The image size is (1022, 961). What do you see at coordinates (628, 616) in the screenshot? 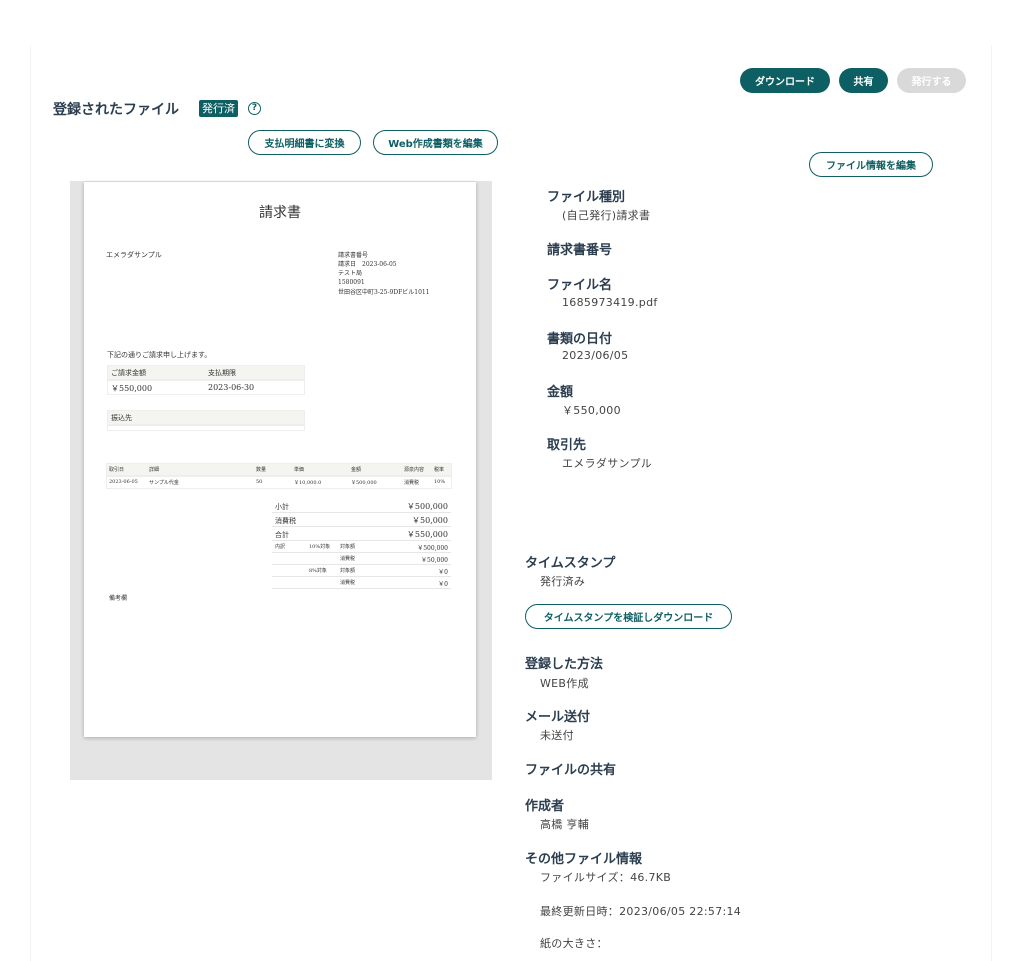
I see `verify-timestamp-download-button: タイムスタンプを検証しダウンロード` at bounding box center [628, 616].